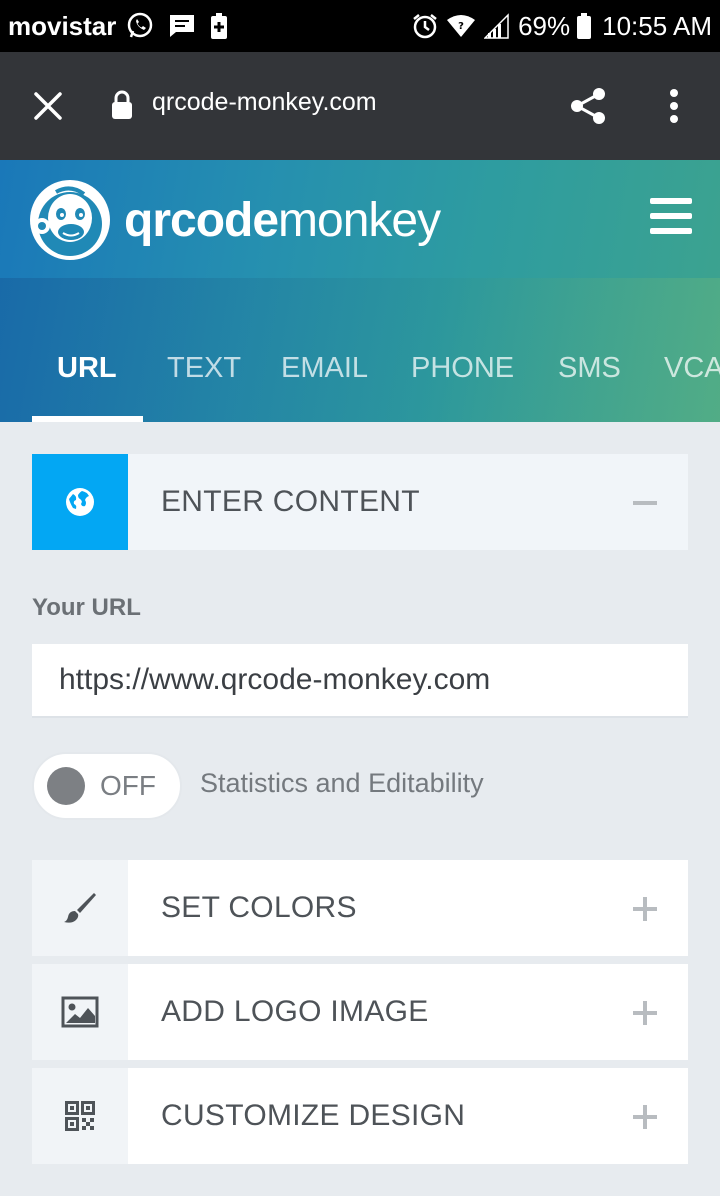 This screenshot has width=720, height=1196. I want to click on overflow-menu-icon, so click(674, 106).